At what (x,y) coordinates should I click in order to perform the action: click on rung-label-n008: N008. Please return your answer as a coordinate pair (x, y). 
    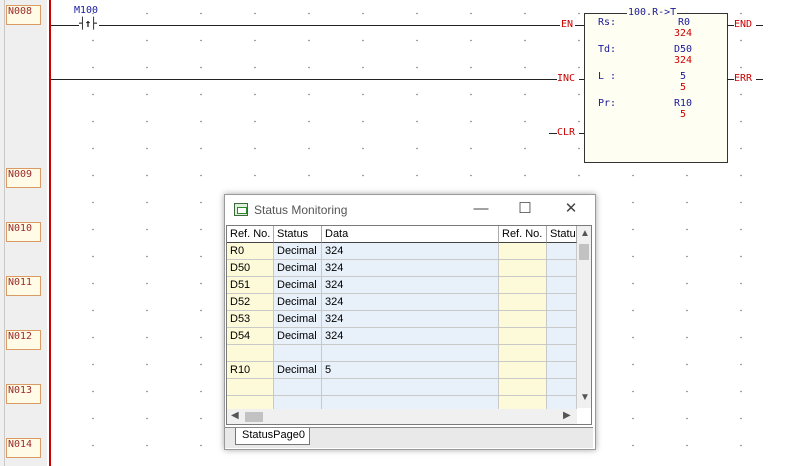
    Looking at the image, I should click on (23, 15).